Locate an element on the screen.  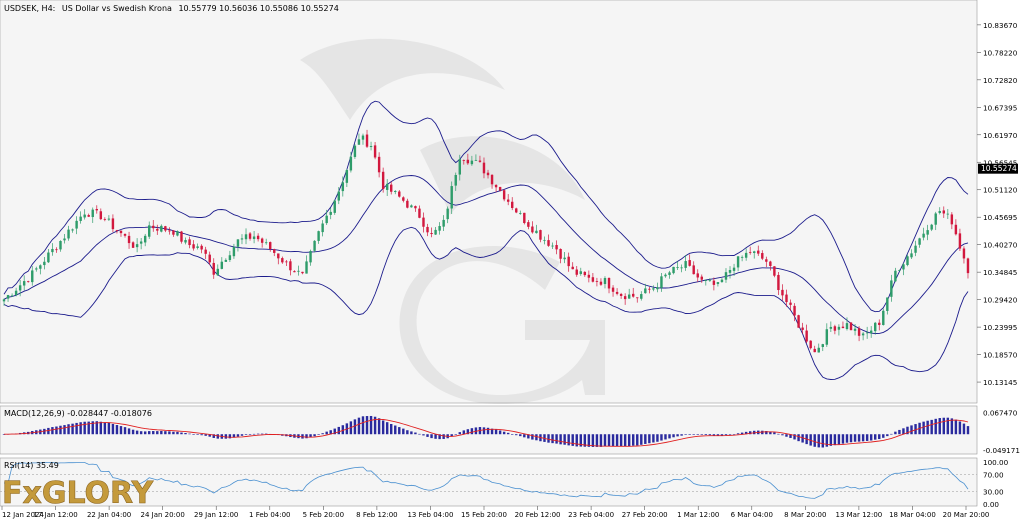
fxglory-logo: FxGLORY is located at coordinates (78, 494).